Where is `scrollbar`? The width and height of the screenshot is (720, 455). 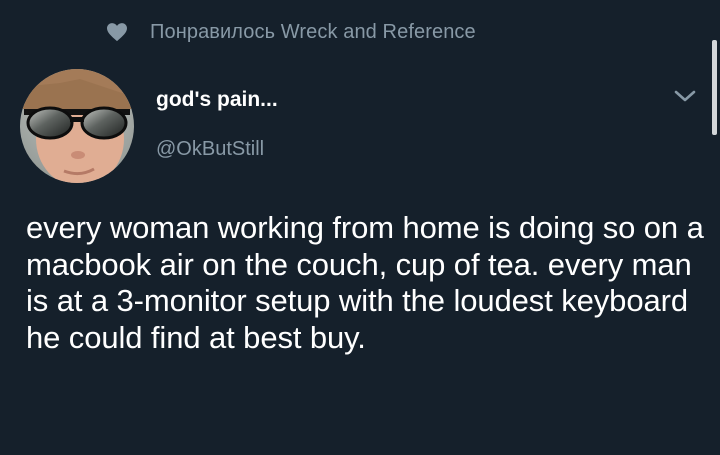
scrollbar is located at coordinates (714, 87).